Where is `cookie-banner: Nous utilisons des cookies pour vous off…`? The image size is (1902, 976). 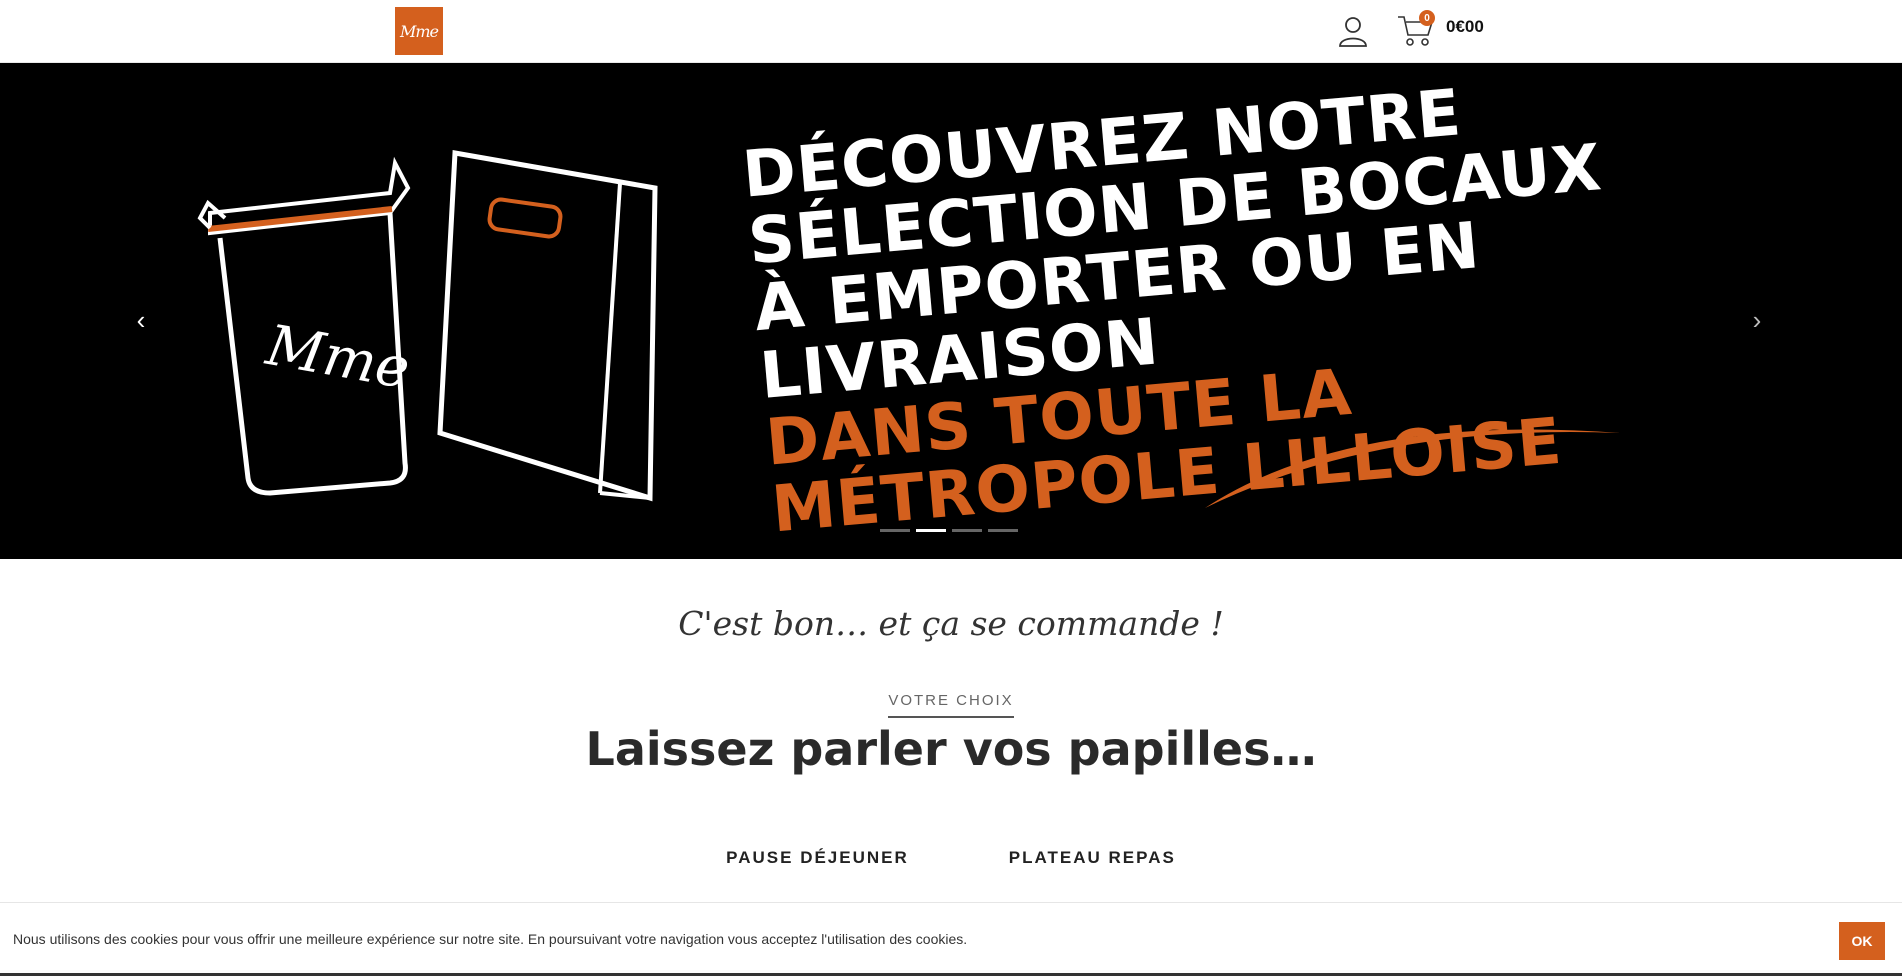
cookie-banner: Nous utilisons des cookies pour vous off… is located at coordinates (951, 939).